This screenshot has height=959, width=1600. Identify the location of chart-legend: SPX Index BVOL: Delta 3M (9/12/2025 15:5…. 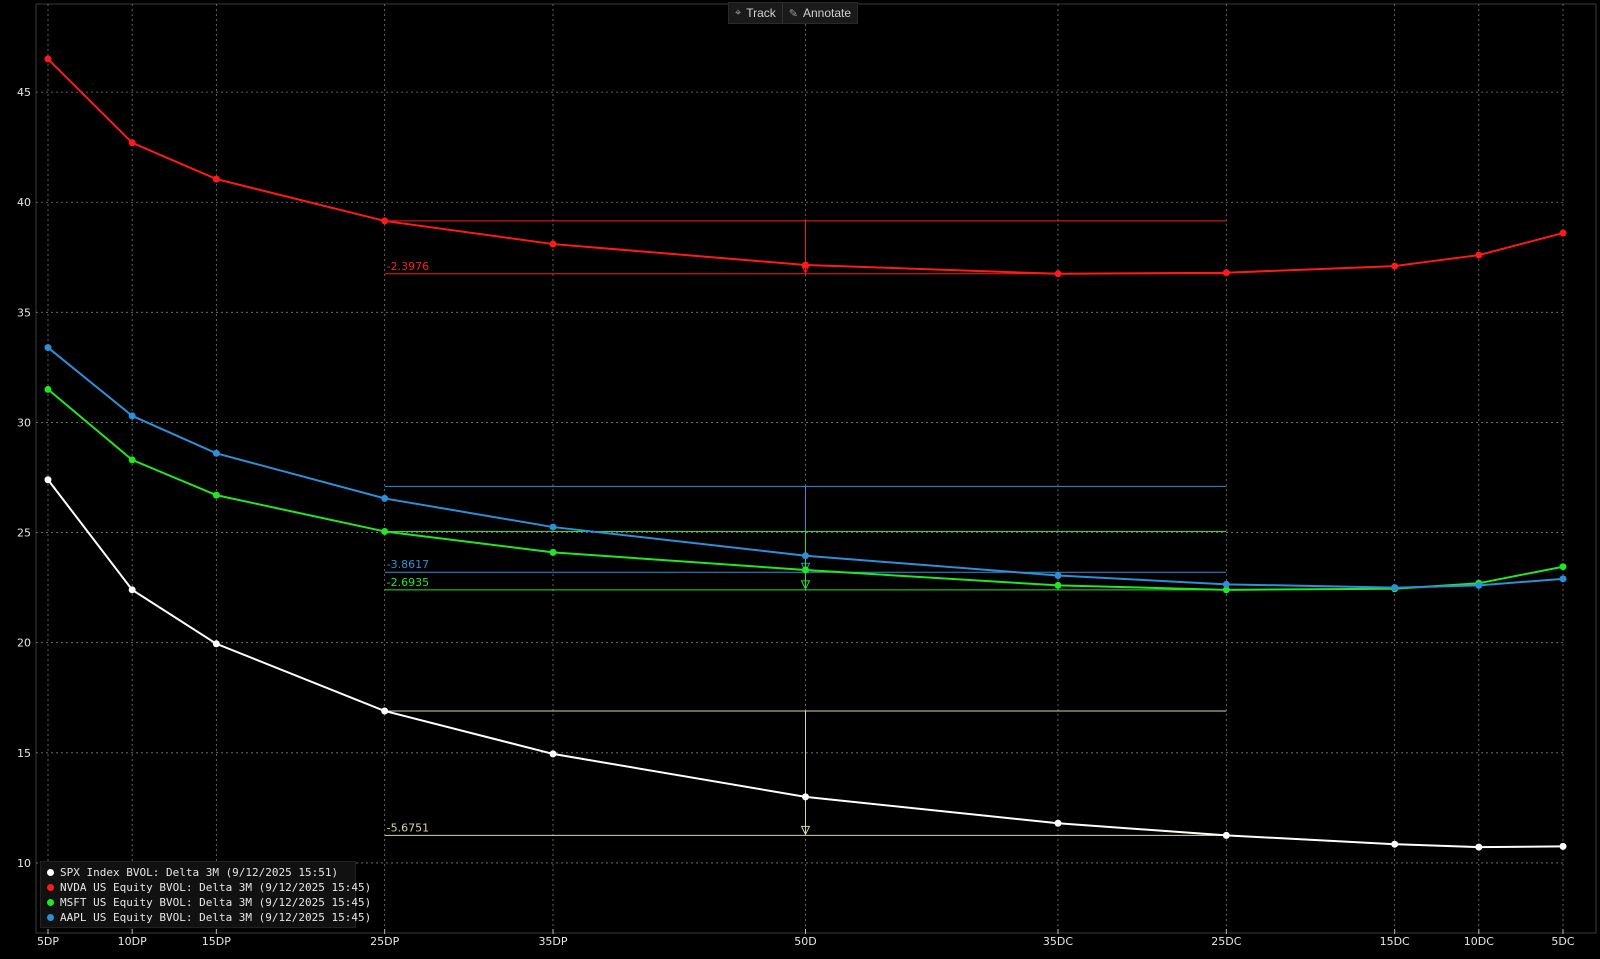
(205, 894).